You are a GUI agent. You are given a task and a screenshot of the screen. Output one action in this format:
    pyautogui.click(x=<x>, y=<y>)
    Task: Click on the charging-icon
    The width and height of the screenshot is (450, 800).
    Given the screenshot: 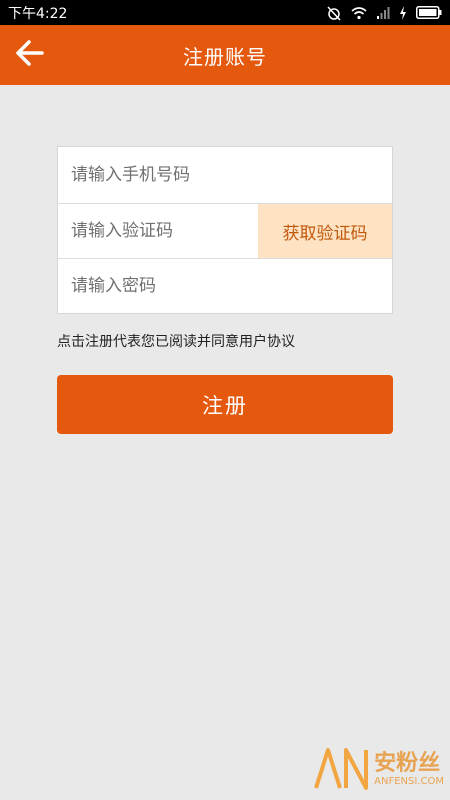 What is the action you would take?
    pyautogui.click(x=403, y=12)
    